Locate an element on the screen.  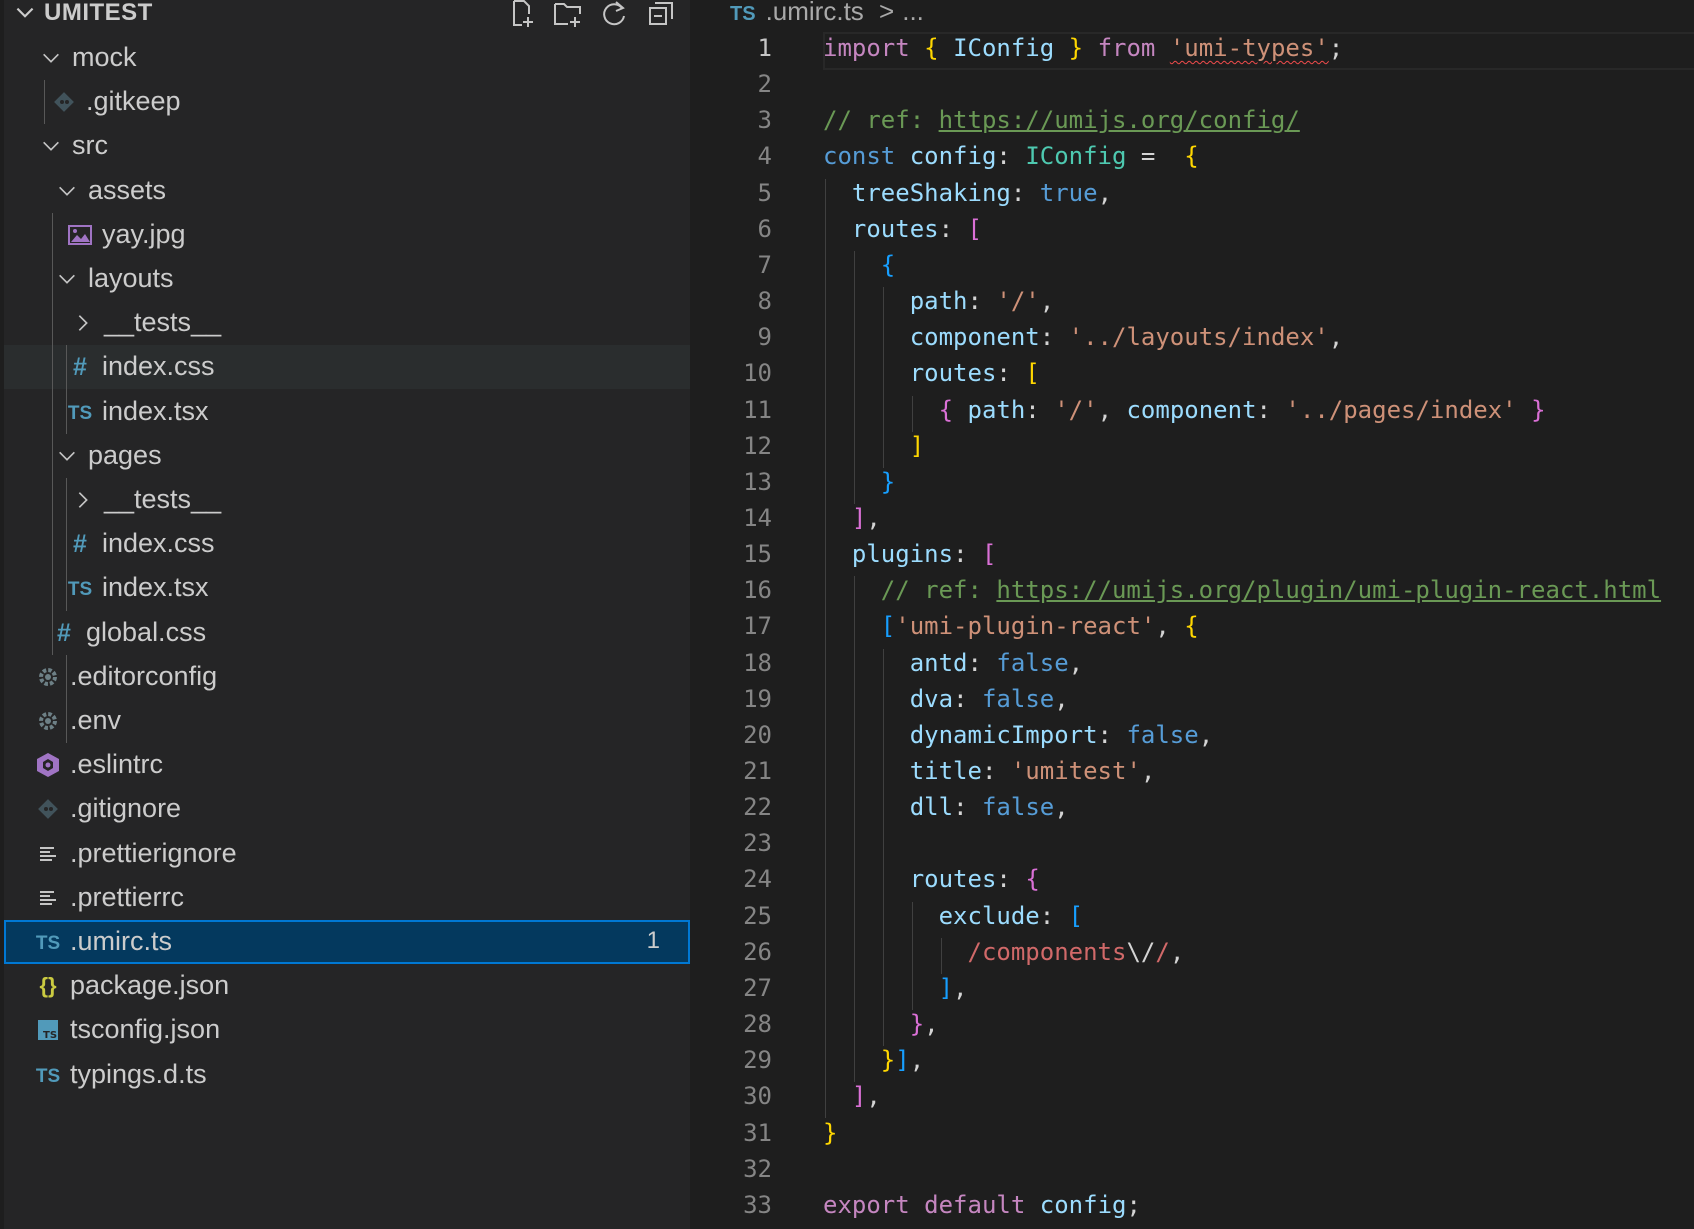
code-line: { is located at coordinates (859, 265).